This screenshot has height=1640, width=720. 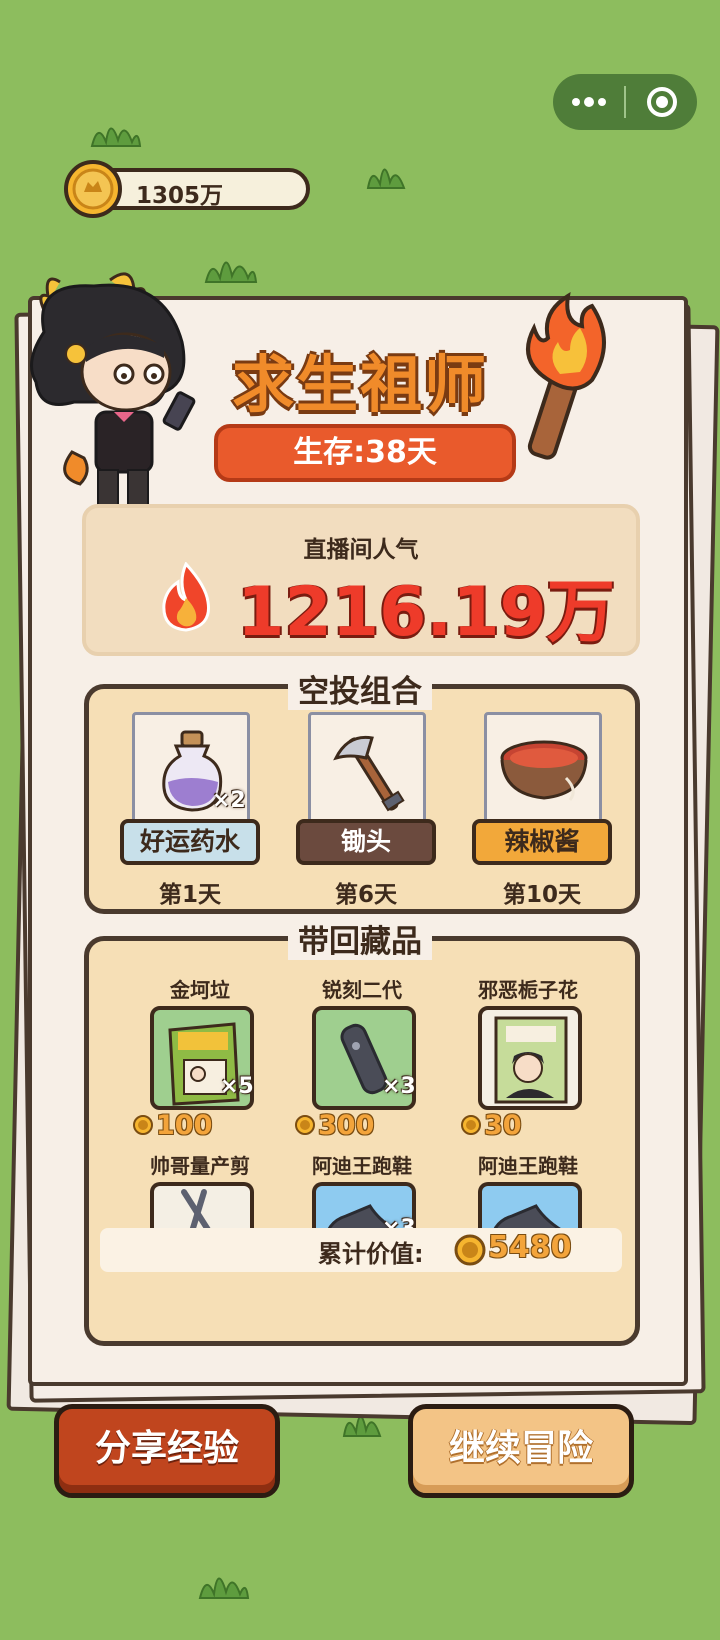 What do you see at coordinates (541, 895) in the screenshot?
I see `item-day: 第10天` at bounding box center [541, 895].